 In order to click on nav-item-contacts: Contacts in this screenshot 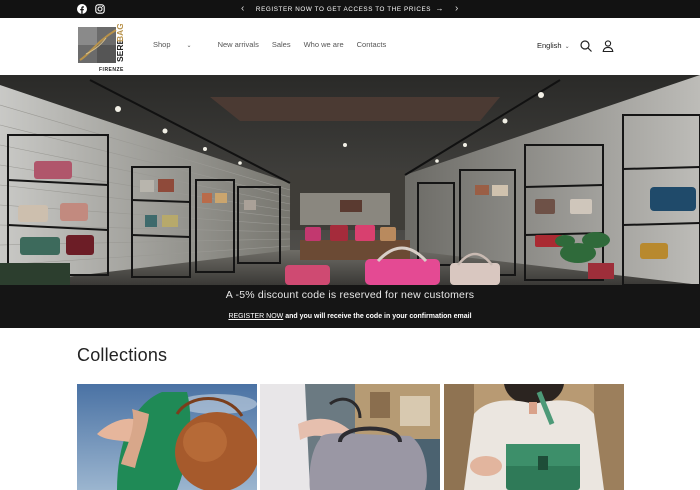, I will do `click(372, 44)`.